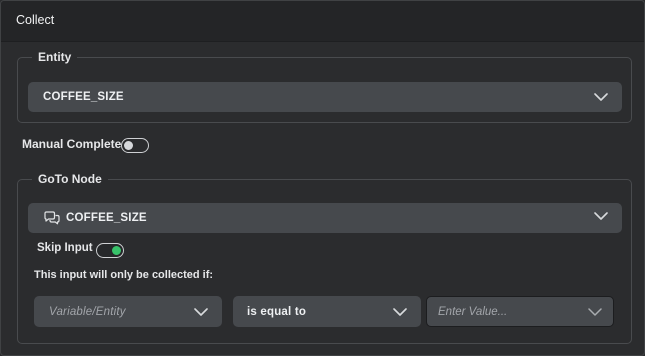 This screenshot has width=645, height=356. What do you see at coordinates (128, 311) in the screenshot?
I see `variable-entity-select: Variable/Entity` at bounding box center [128, 311].